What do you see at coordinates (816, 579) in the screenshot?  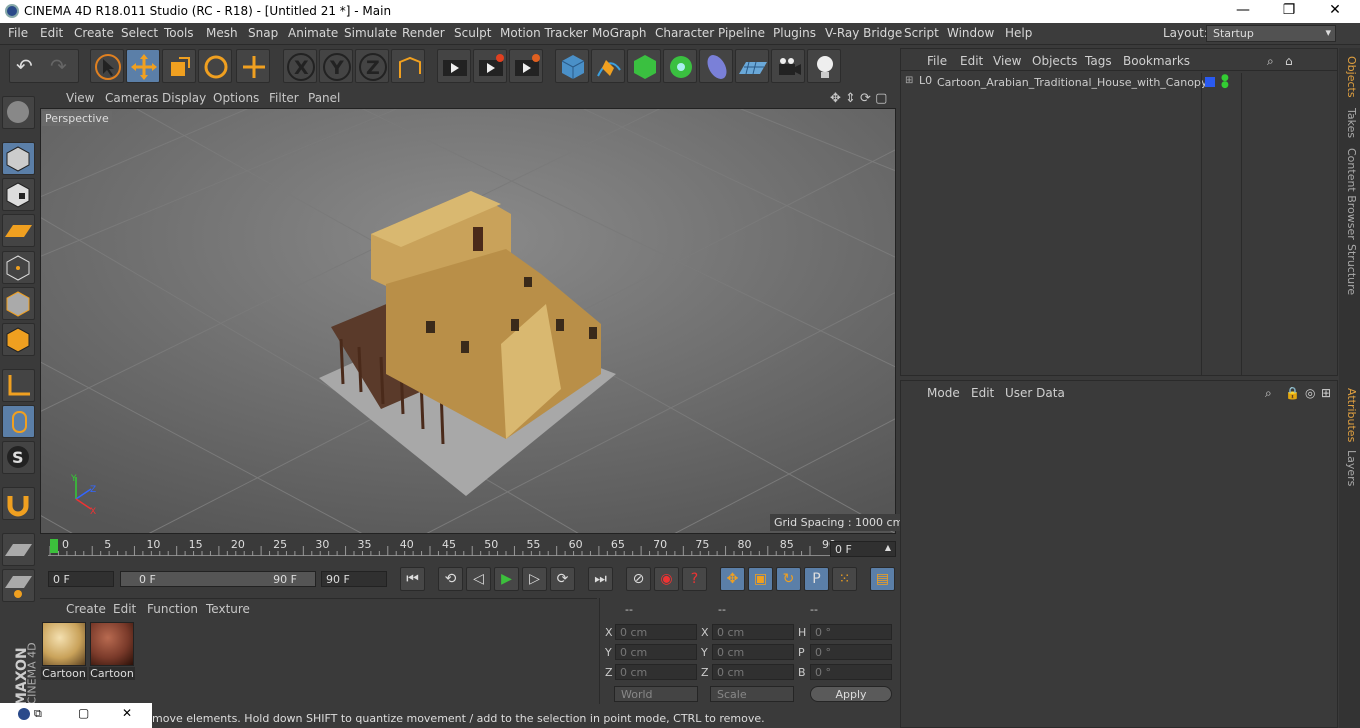 I see `key-parameter-button: P` at bounding box center [816, 579].